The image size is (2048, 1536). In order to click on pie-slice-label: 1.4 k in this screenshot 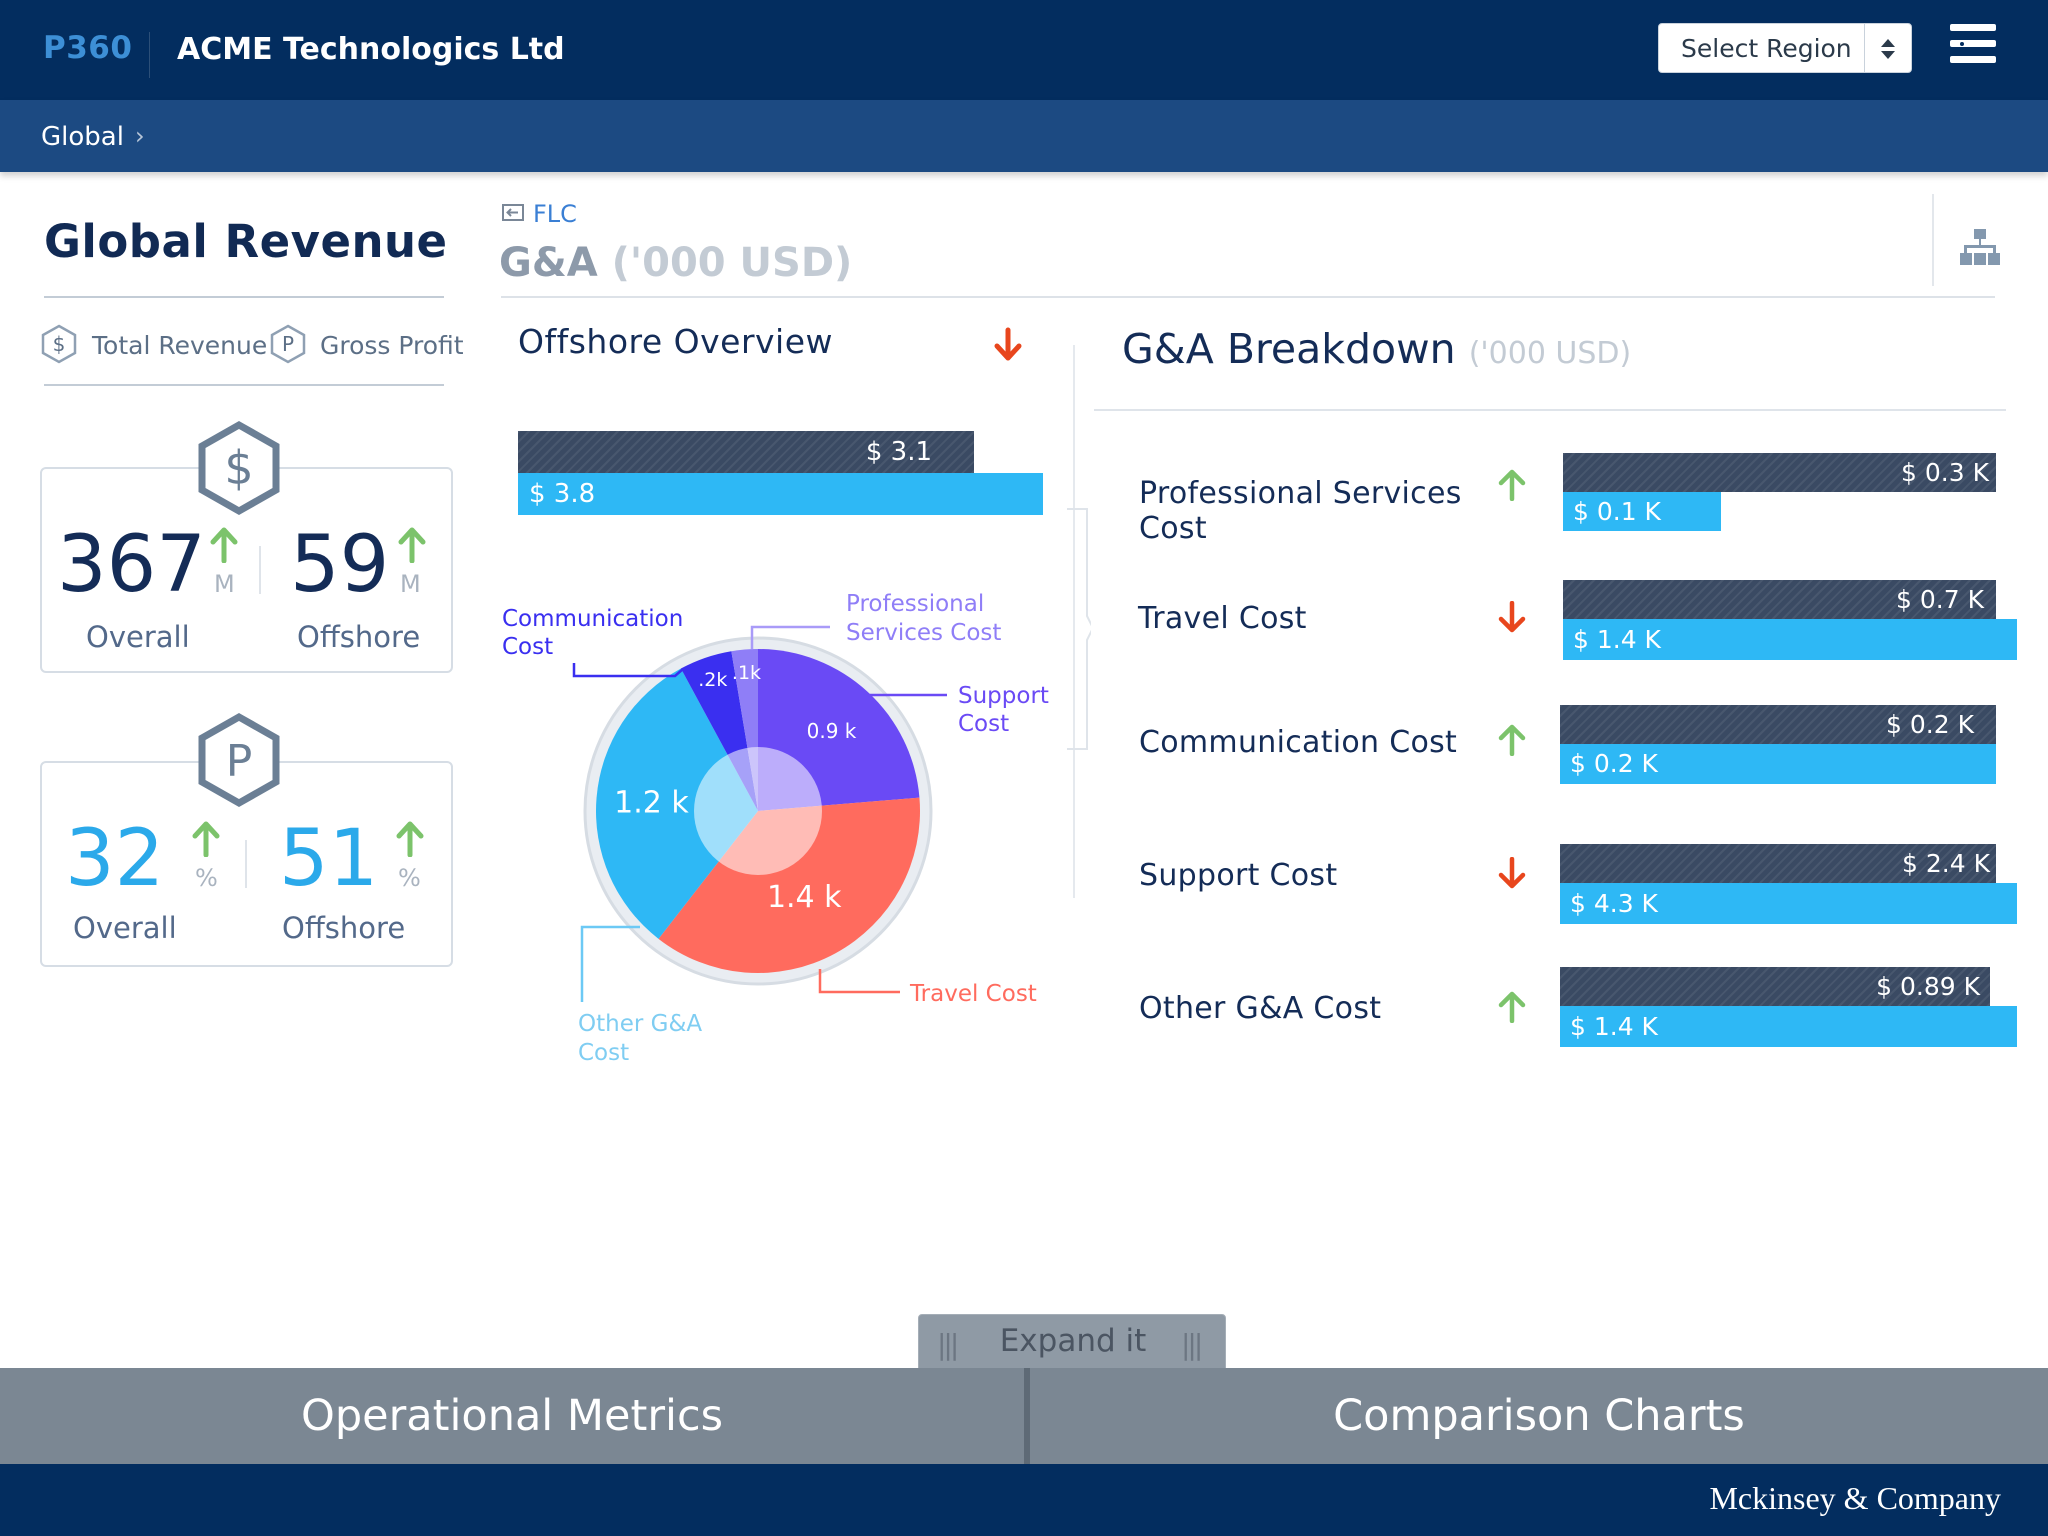, I will do `click(804, 897)`.